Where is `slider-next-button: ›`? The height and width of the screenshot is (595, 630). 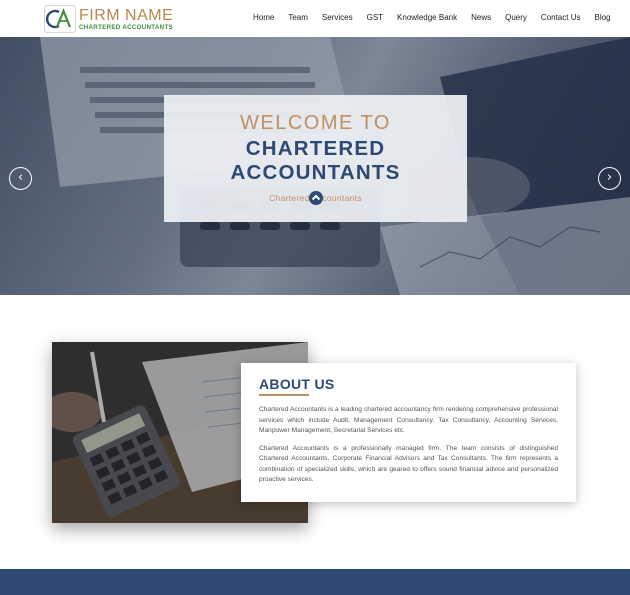
slider-next-button: › is located at coordinates (609, 178).